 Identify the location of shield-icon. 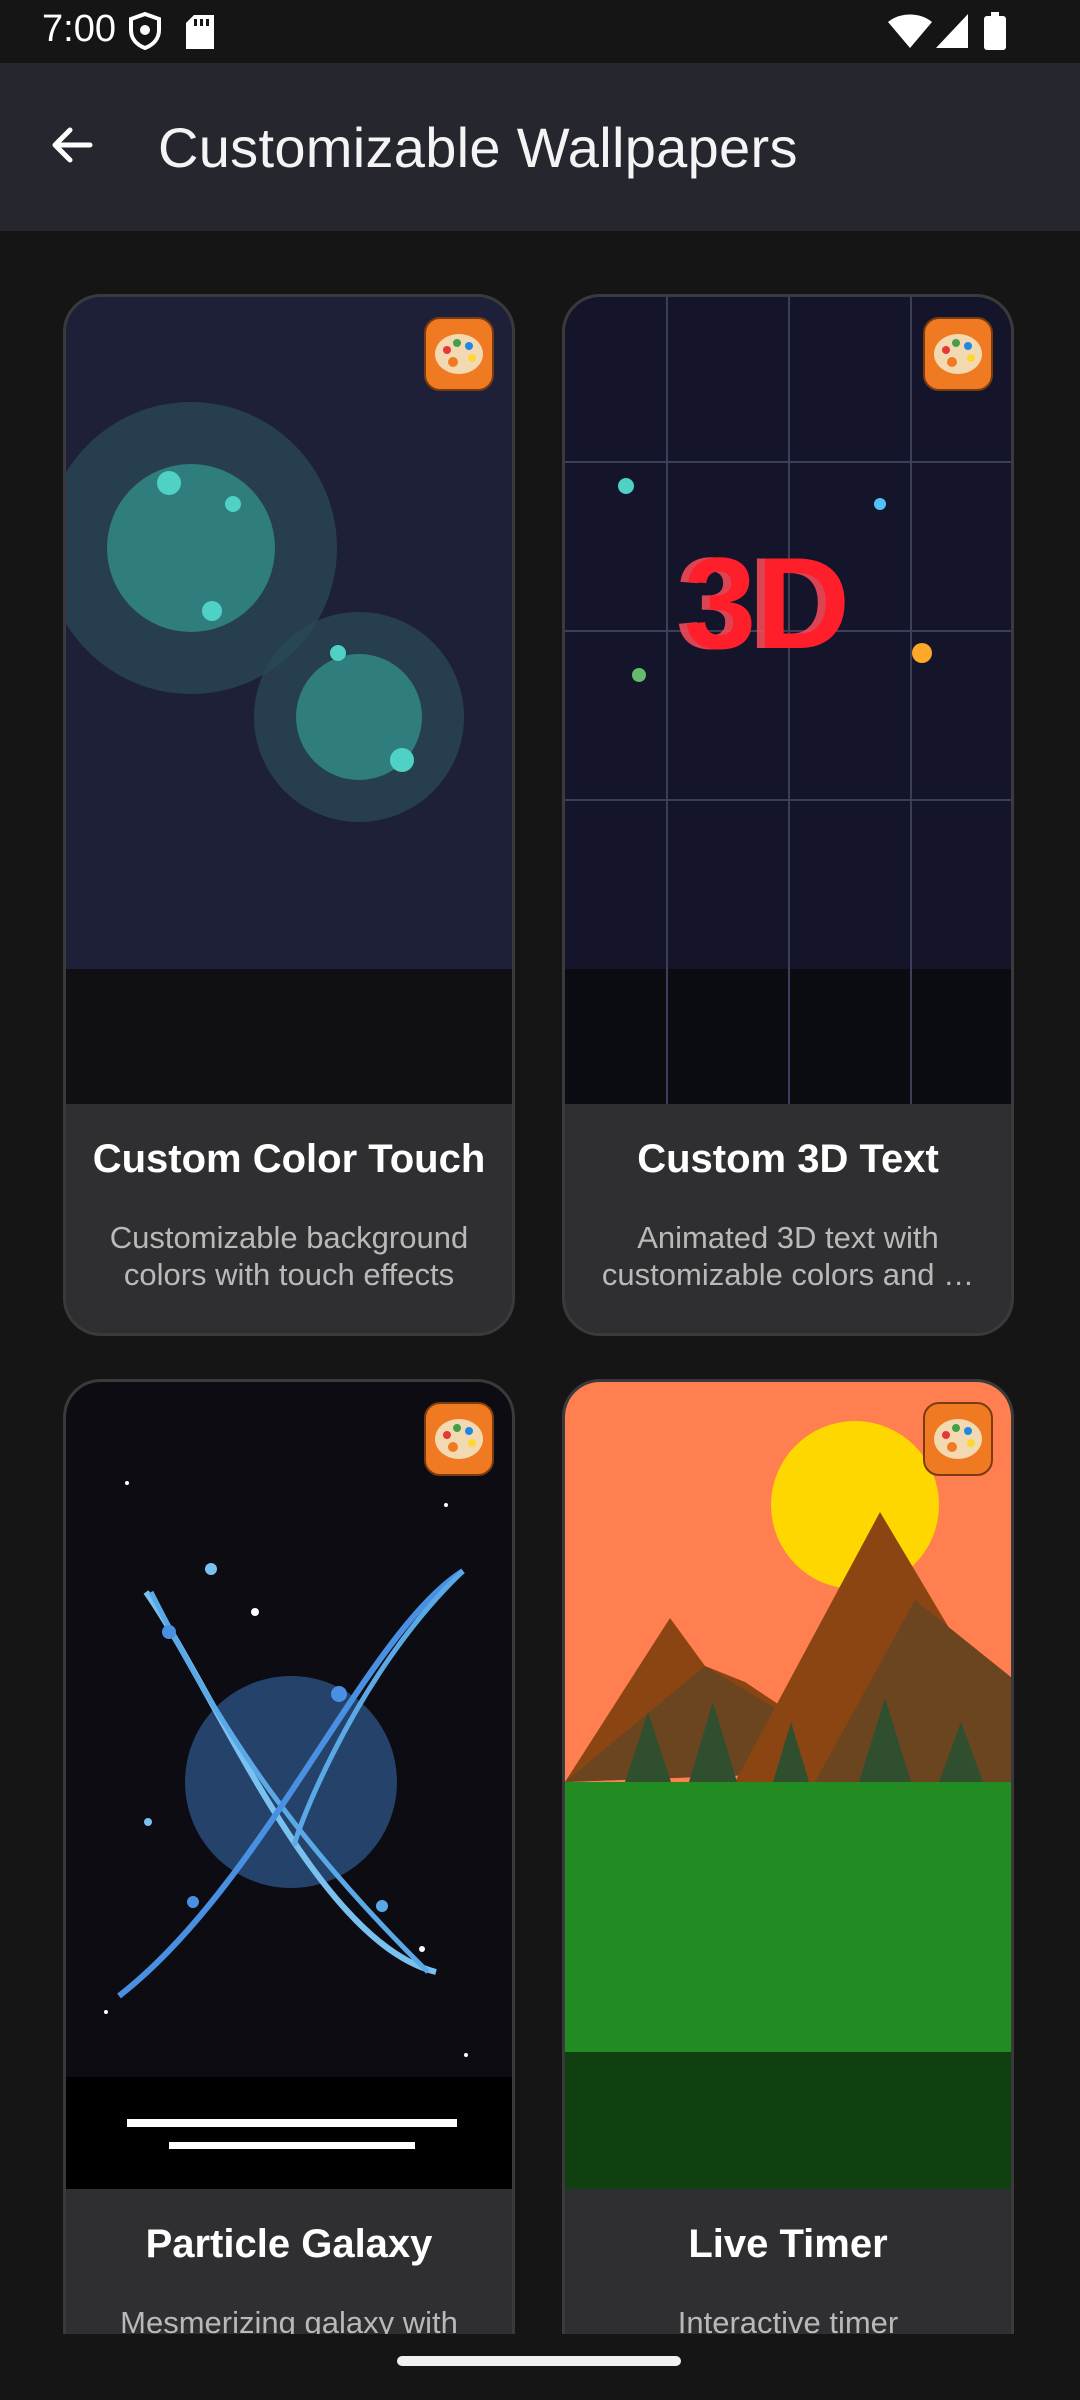
(145, 33).